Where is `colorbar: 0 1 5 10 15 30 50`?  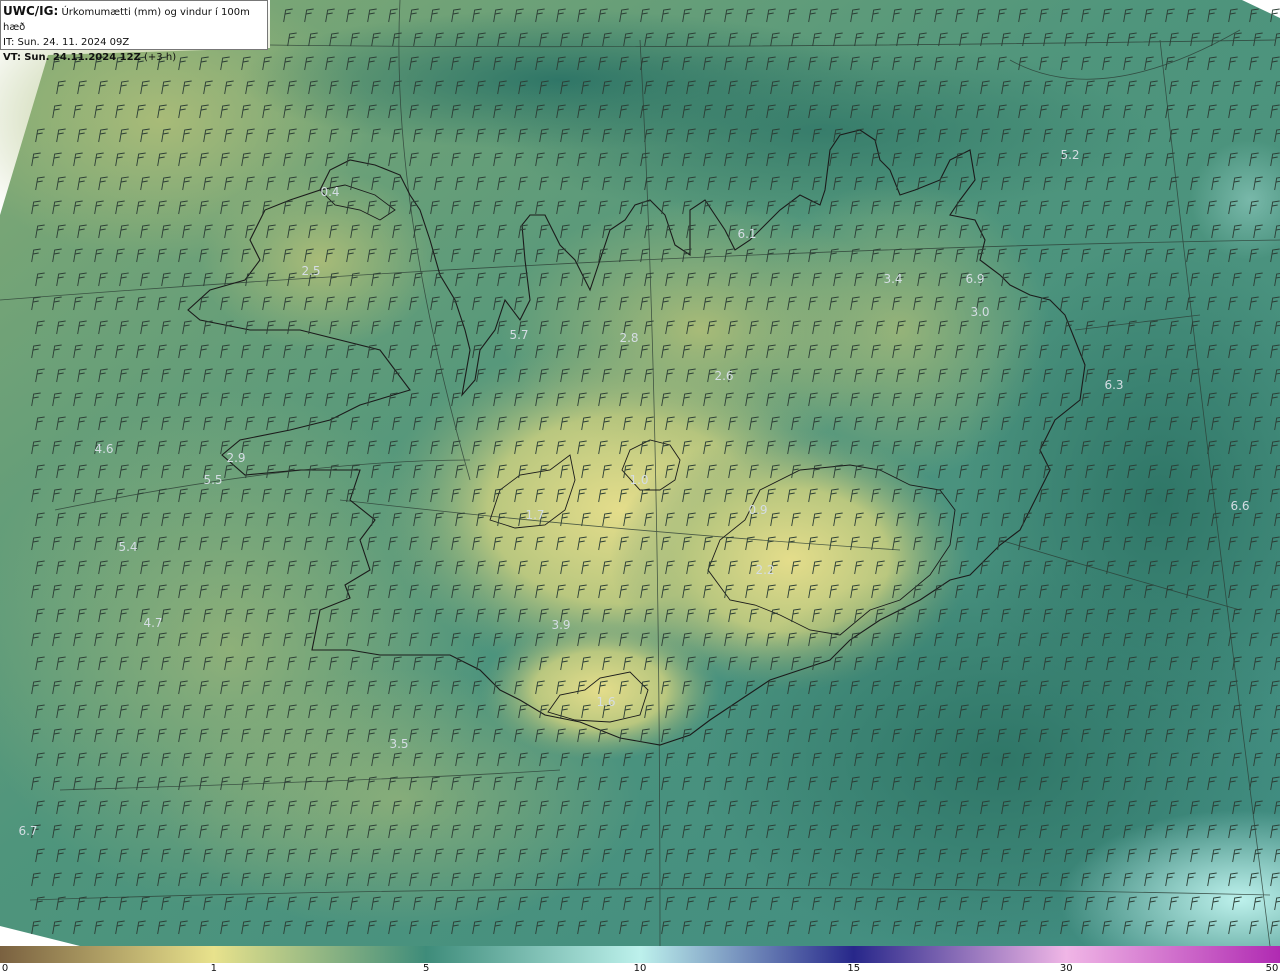 colorbar: 0 1 5 10 15 30 50 is located at coordinates (640, 962).